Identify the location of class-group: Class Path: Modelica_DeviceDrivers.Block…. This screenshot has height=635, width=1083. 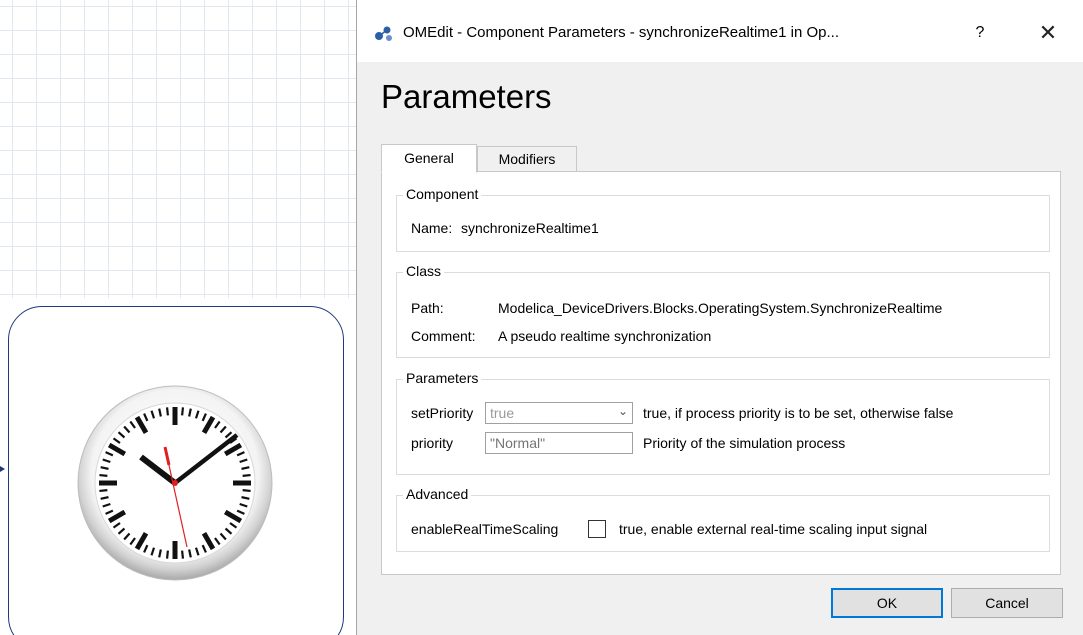
(723, 310).